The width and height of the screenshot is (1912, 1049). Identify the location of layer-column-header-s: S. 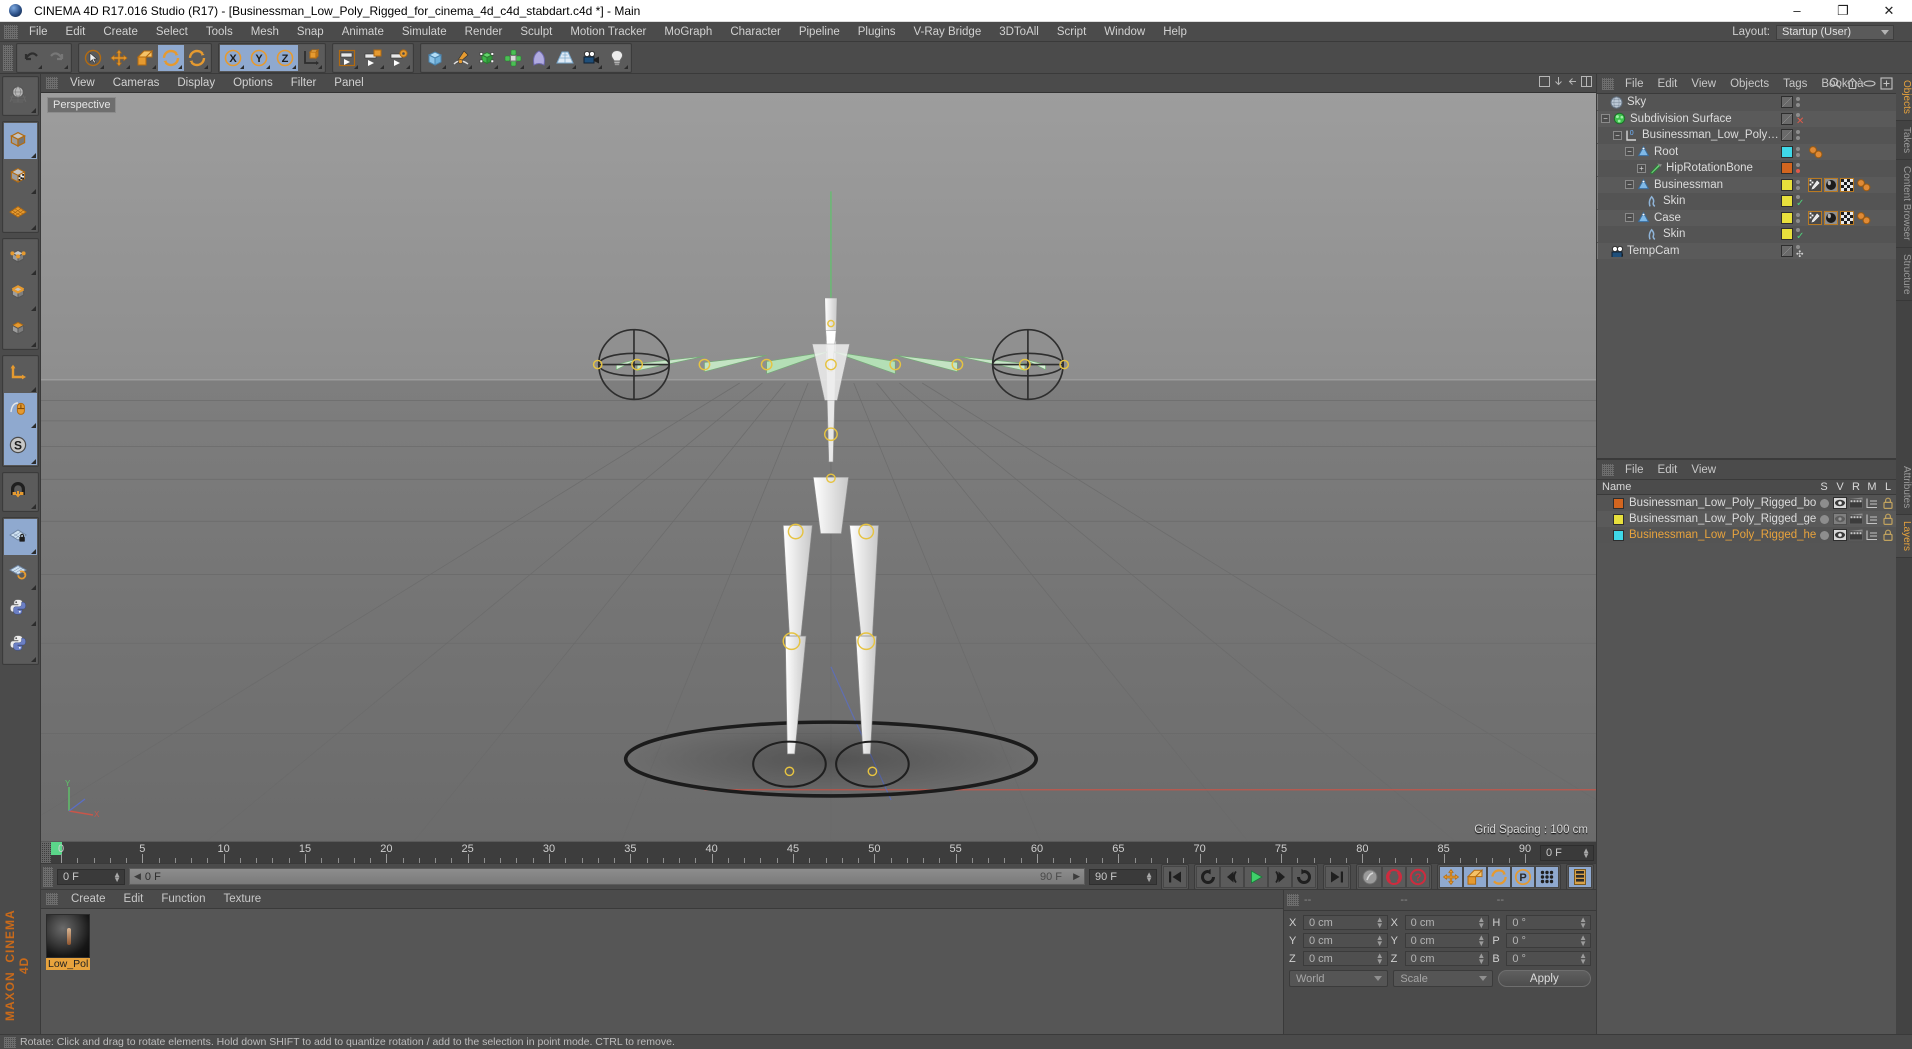
(1824, 487).